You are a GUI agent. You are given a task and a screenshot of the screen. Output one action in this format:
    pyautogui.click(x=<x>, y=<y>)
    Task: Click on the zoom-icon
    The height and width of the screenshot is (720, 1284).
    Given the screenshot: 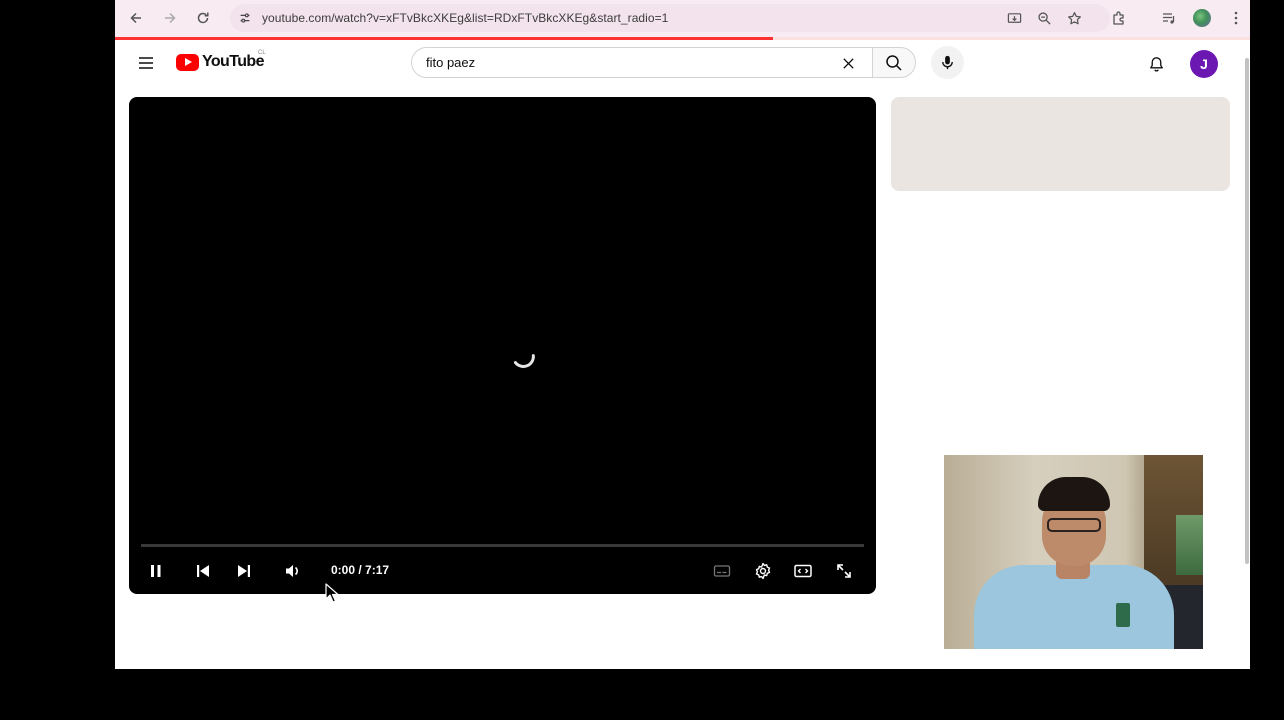 What is the action you would take?
    pyautogui.click(x=1044, y=18)
    